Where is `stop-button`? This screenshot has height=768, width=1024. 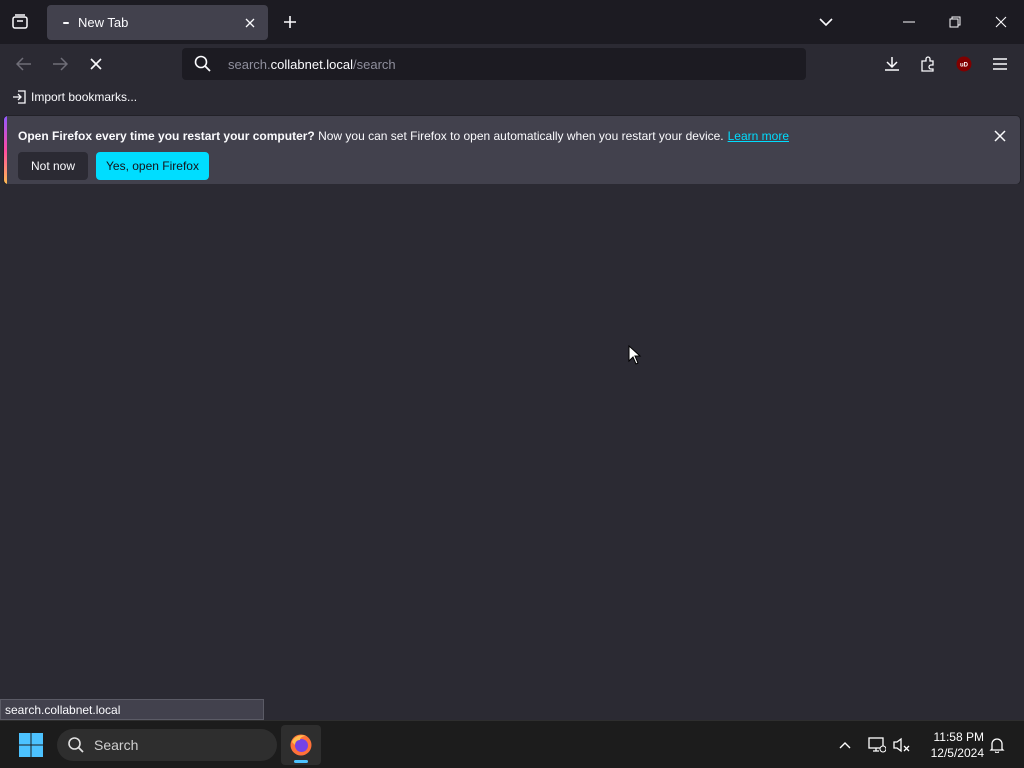 stop-button is located at coordinates (96, 64).